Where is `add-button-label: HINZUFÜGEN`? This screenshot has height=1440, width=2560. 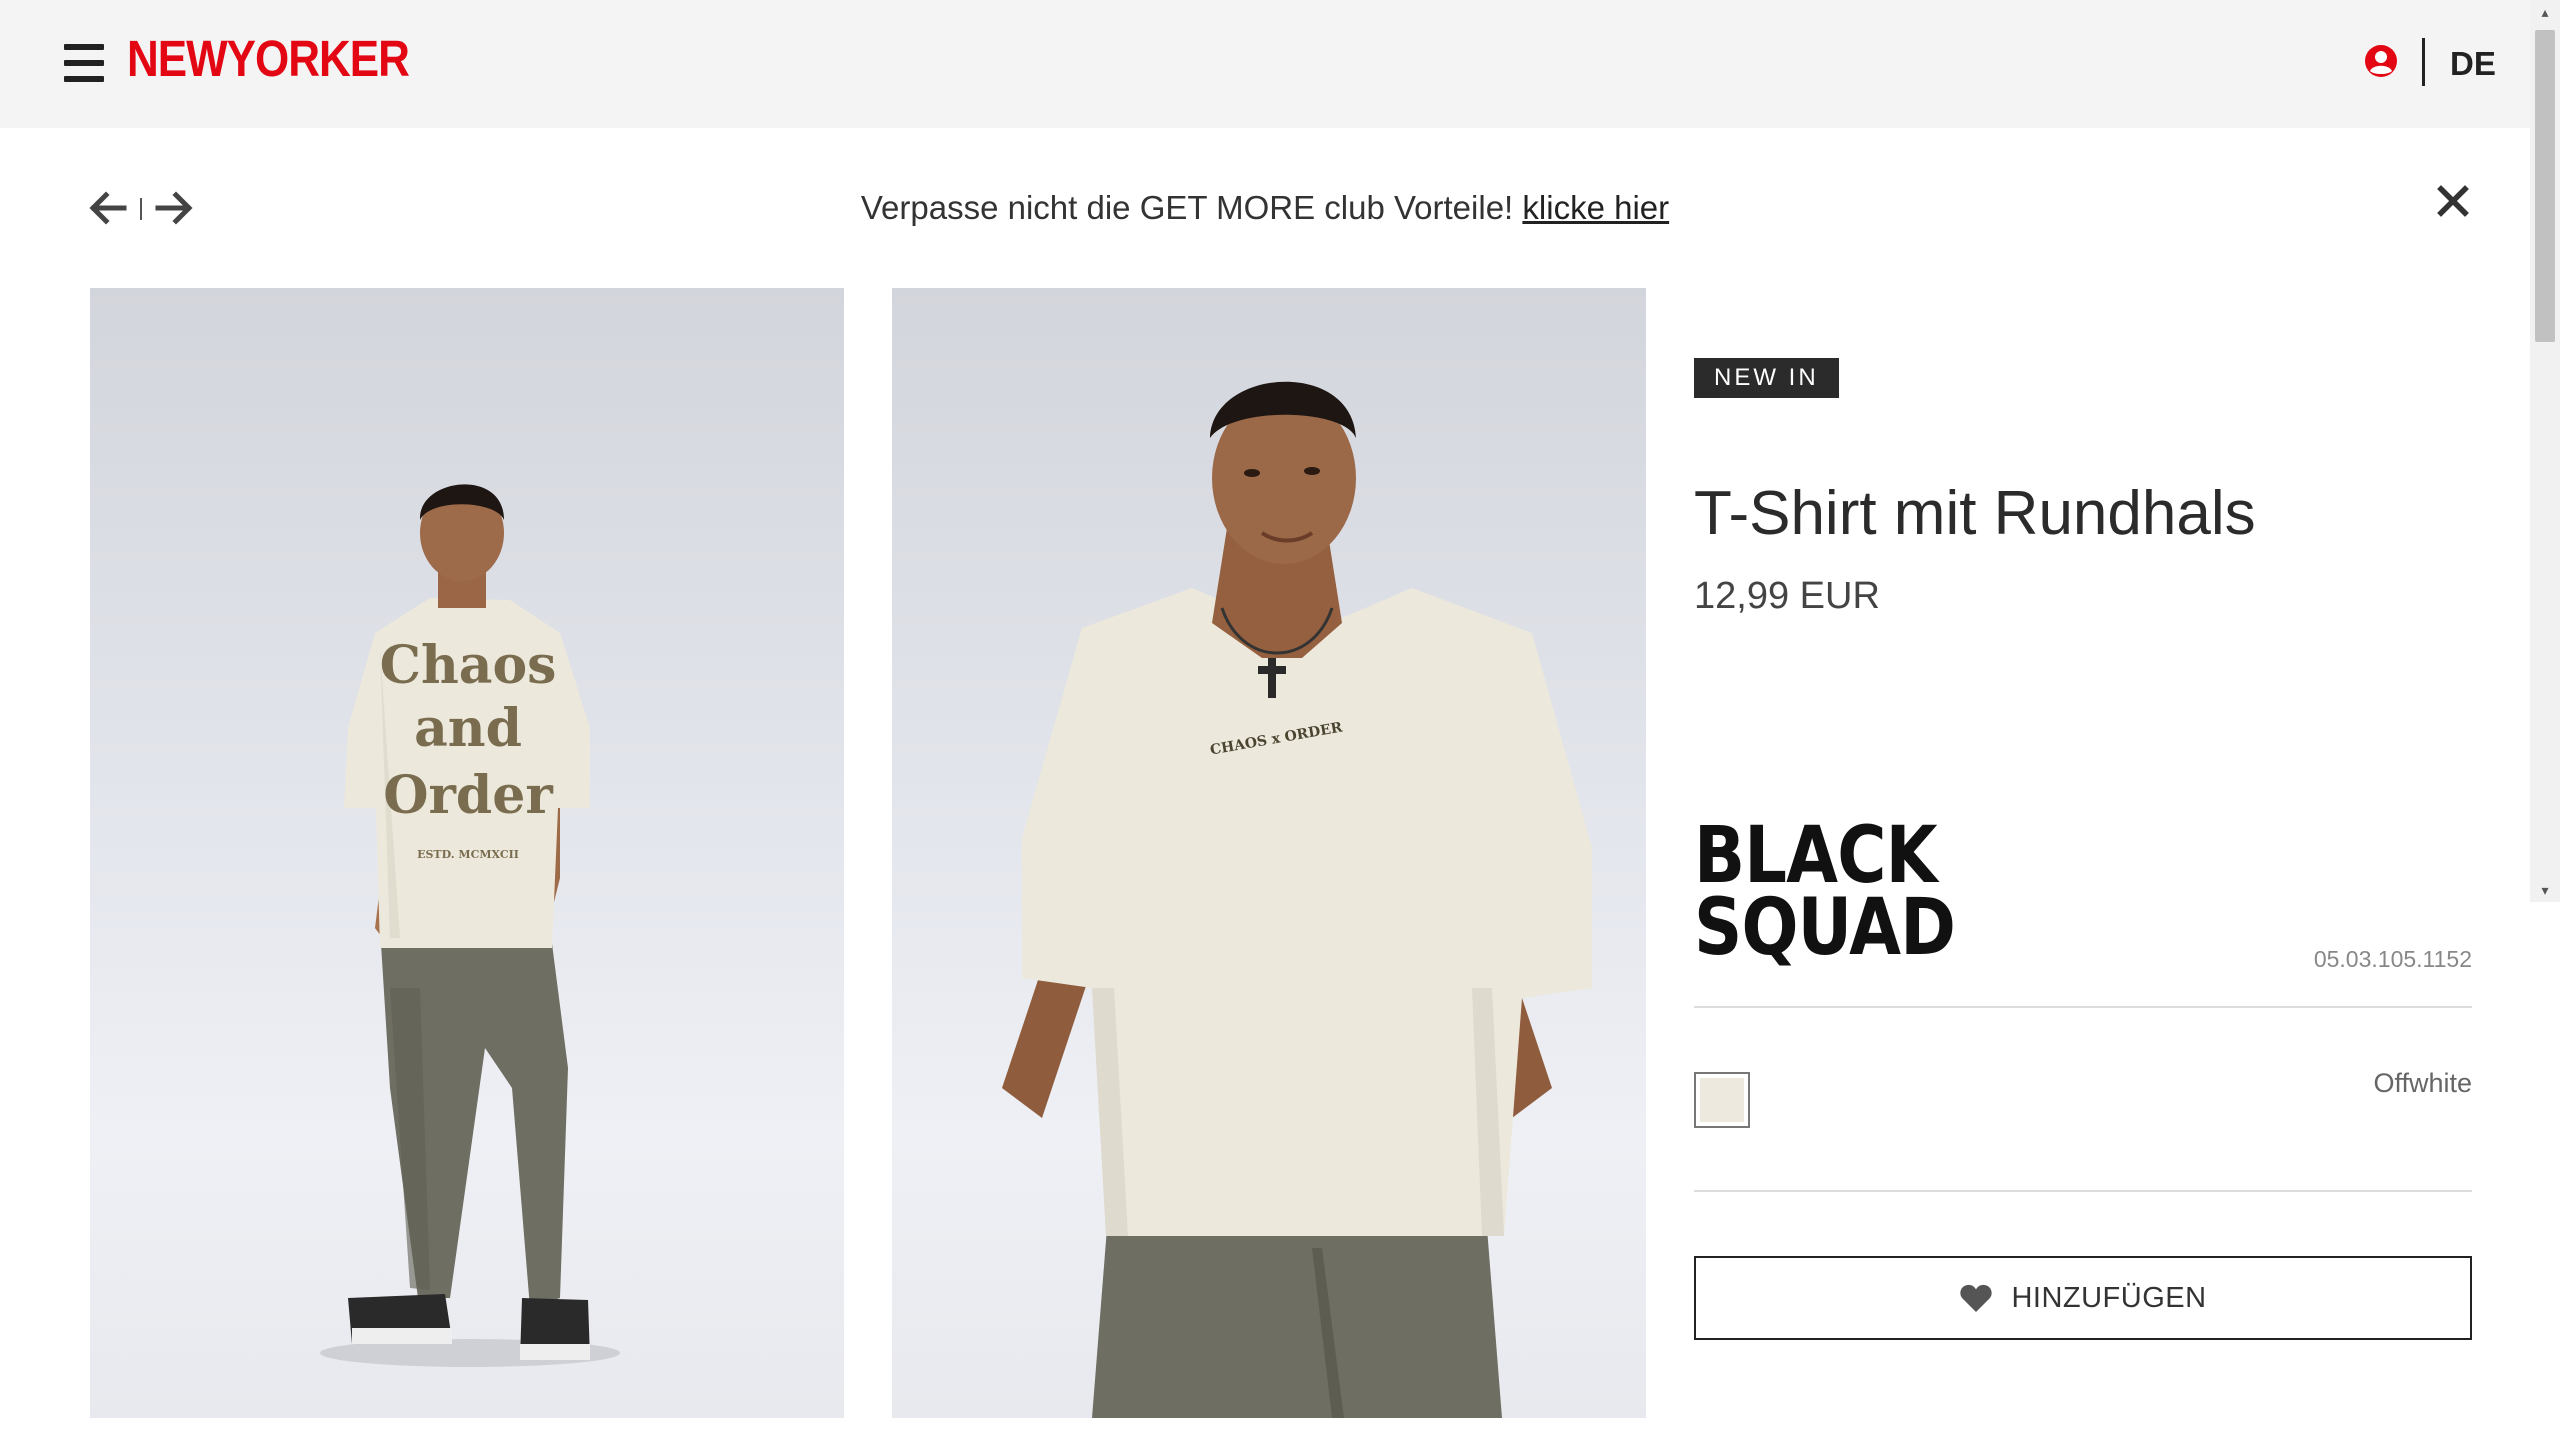 add-button-label: HINZUFÜGEN is located at coordinates (2109, 1297).